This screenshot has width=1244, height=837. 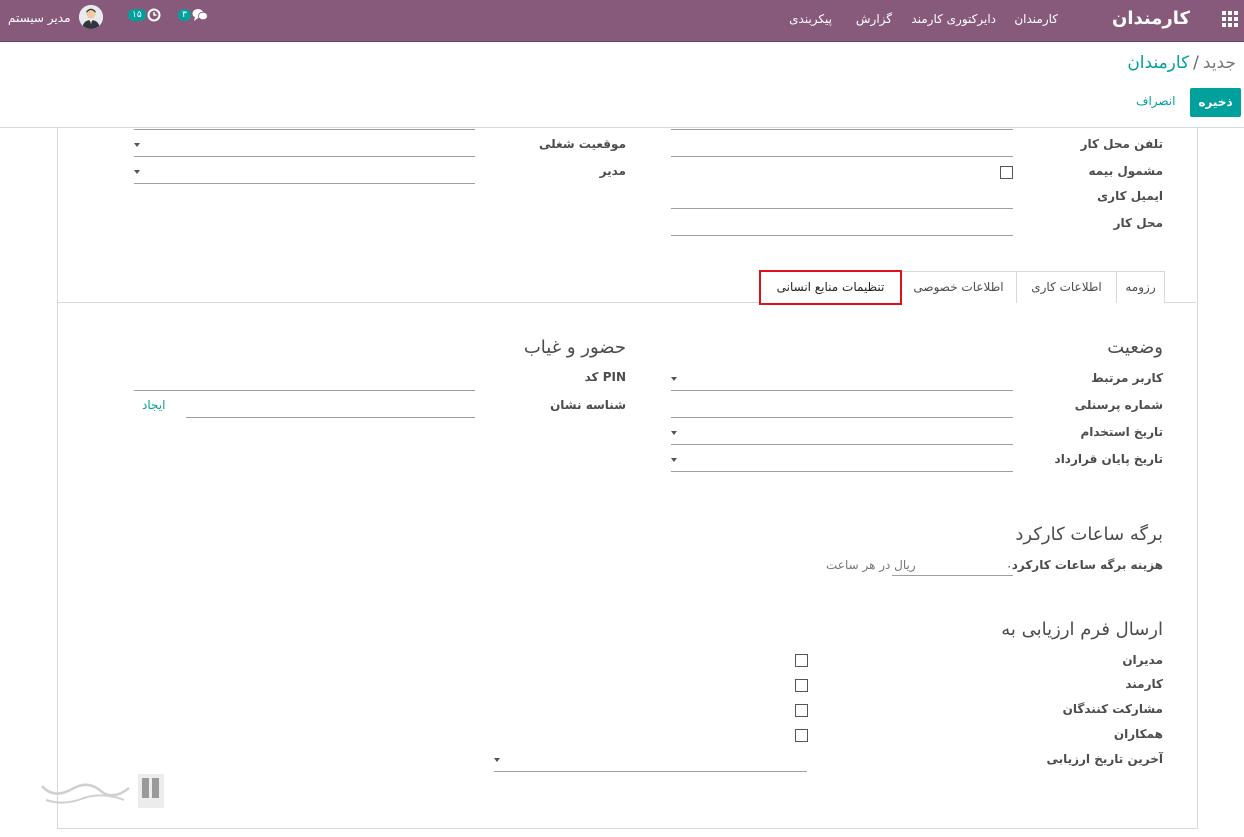 What do you see at coordinates (801, 685) in the screenshot?
I see `appraisal-employee-checkbox` at bounding box center [801, 685].